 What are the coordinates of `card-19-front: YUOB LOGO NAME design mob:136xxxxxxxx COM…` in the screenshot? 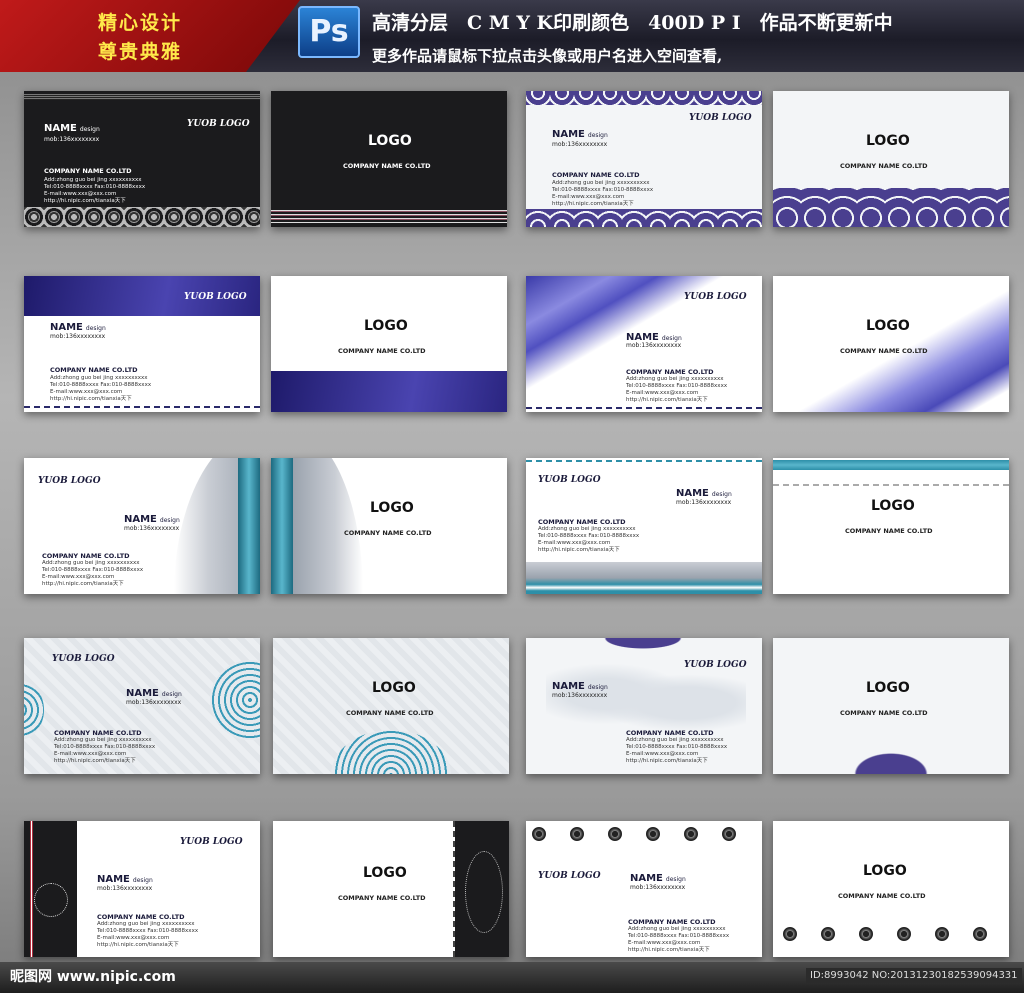 It's located at (644, 889).